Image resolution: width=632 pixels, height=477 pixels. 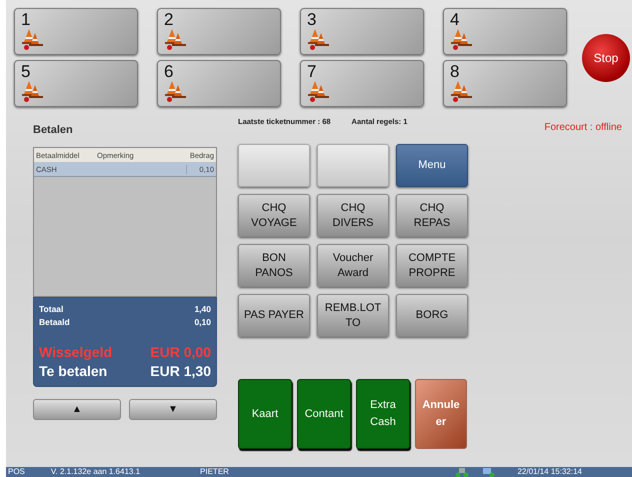 I want to click on pump-button: 1, so click(x=76, y=31).